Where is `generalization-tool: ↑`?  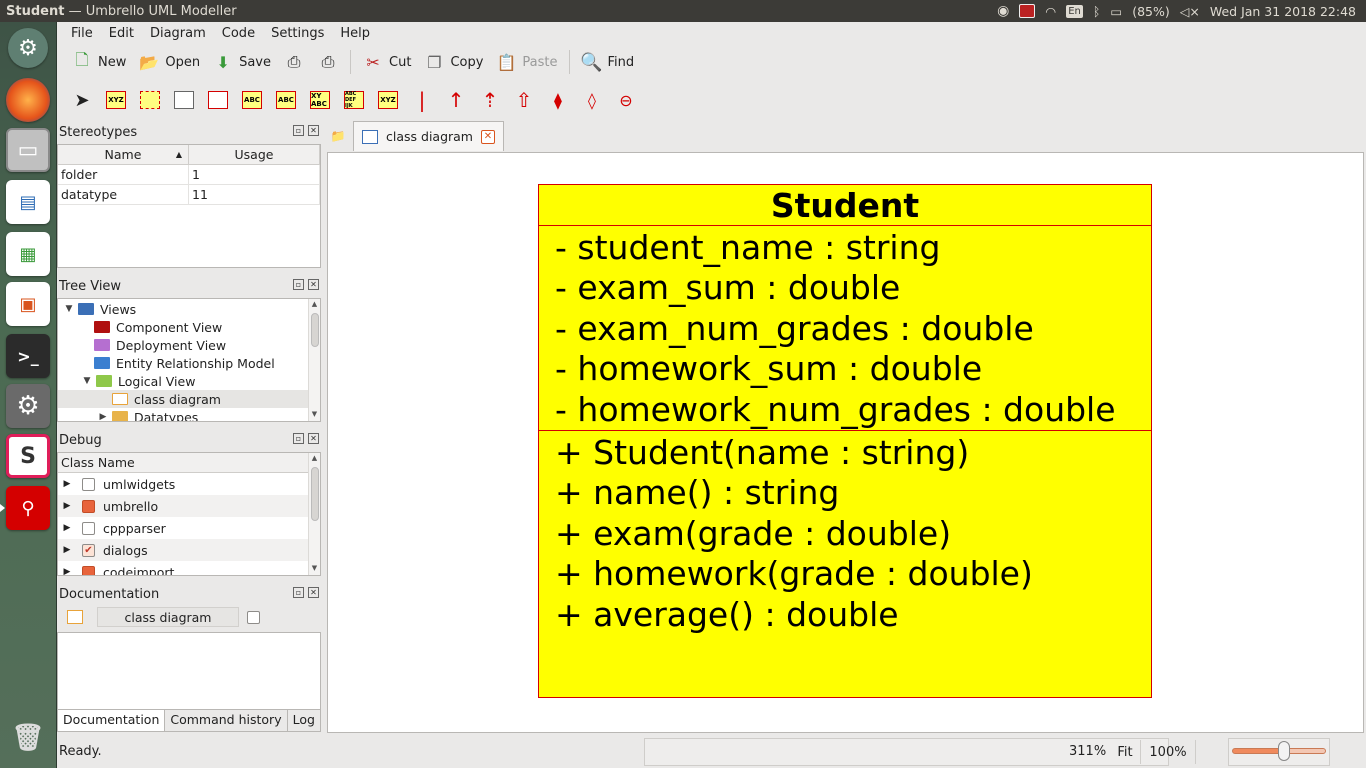 generalization-tool: ↑ is located at coordinates (456, 100).